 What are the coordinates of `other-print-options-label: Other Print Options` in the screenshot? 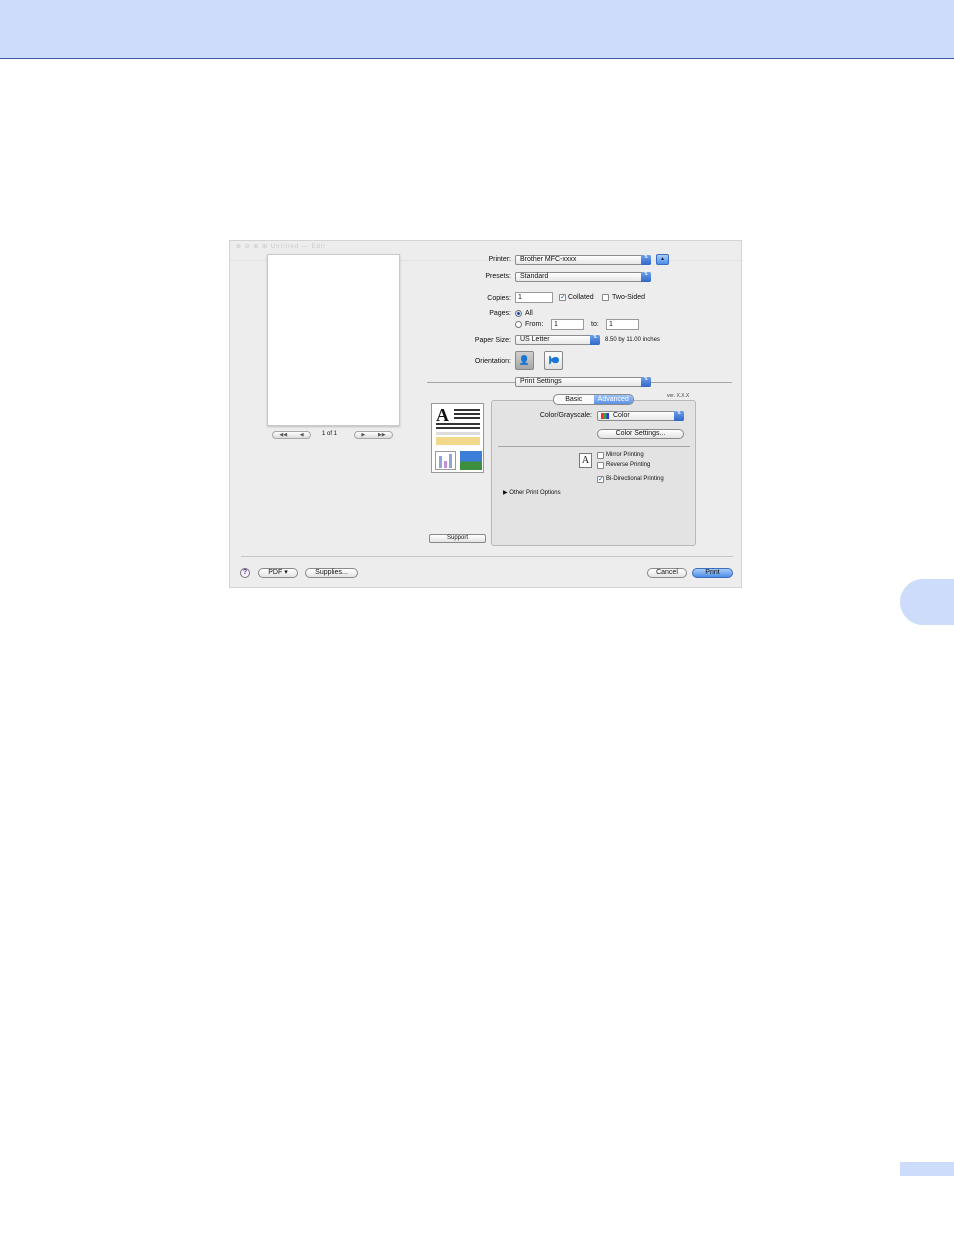 It's located at (535, 493).